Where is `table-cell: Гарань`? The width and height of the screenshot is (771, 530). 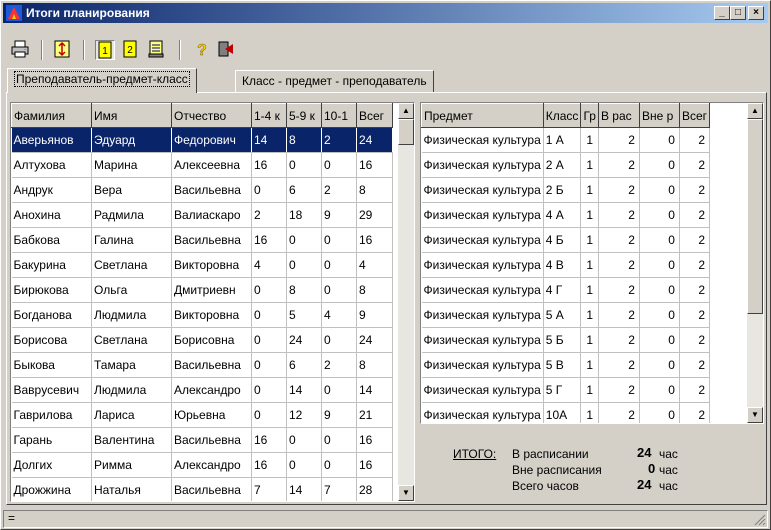
table-cell: Гарань is located at coordinates (51, 440).